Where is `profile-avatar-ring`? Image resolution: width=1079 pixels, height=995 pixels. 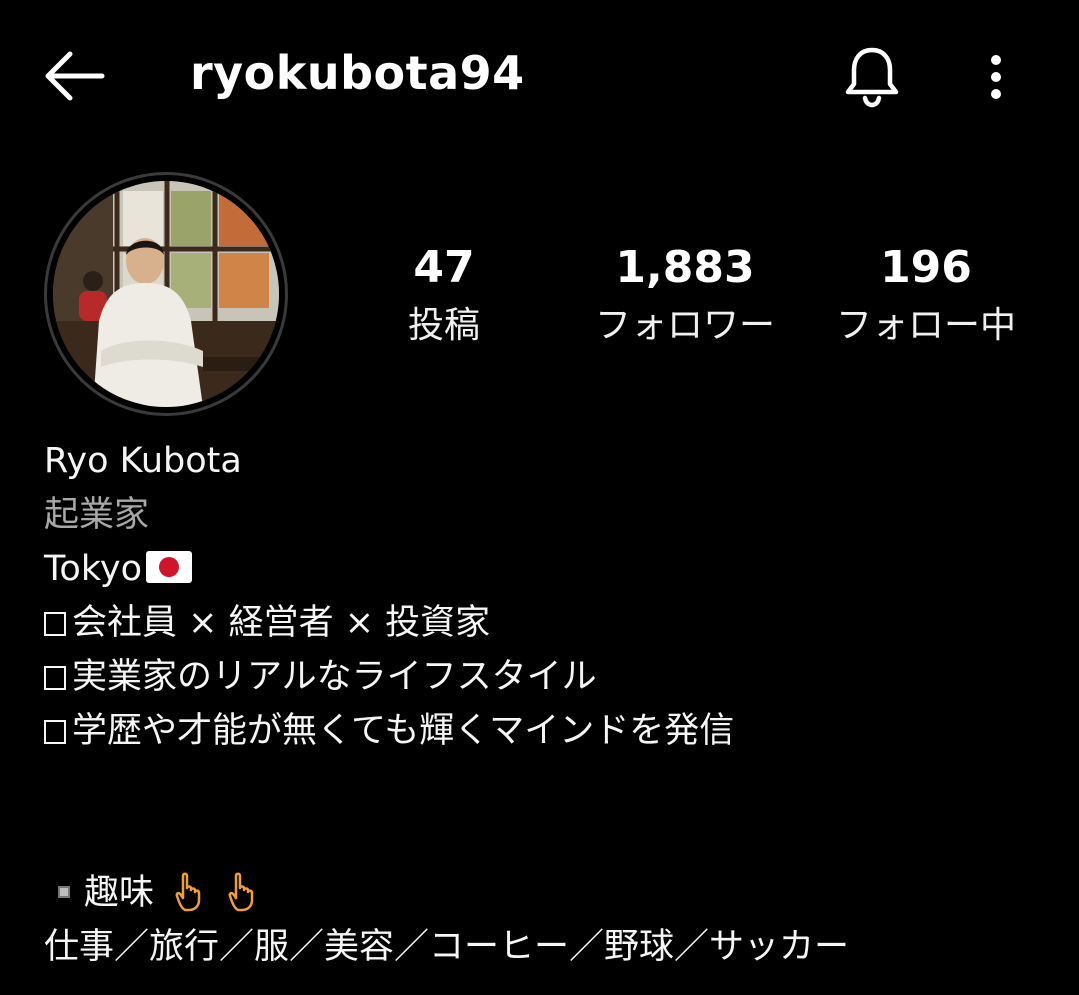
profile-avatar-ring is located at coordinates (166, 294).